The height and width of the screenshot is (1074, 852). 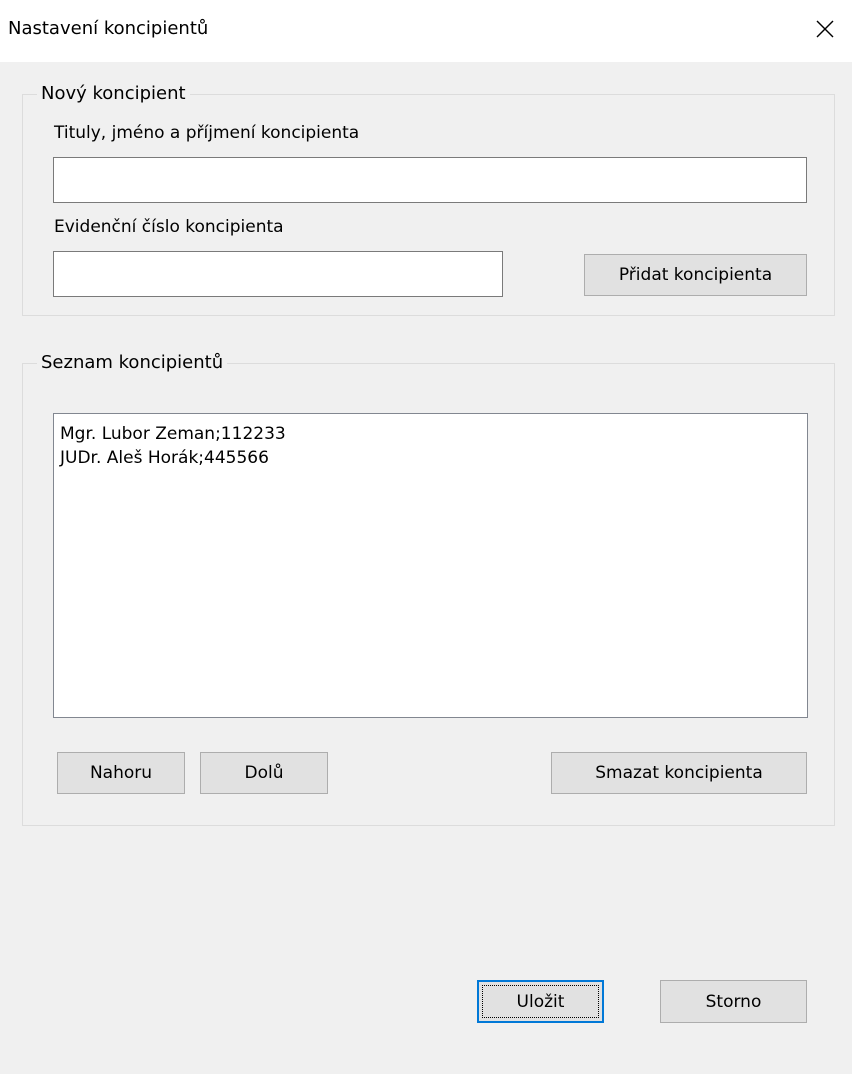 I want to click on cancel-button: Storno, so click(x=733, y=1001).